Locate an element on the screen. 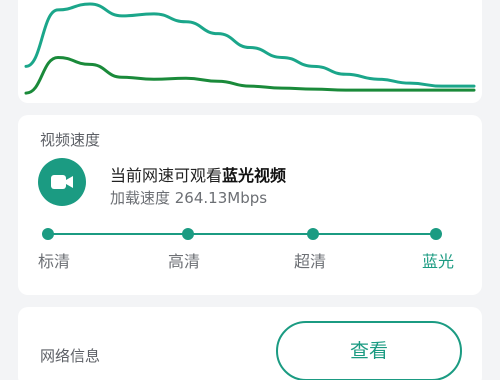 Image resolution: width=500 pixels, height=380 pixels. video-speed-title: 视频速度 is located at coordinates (70, 140).